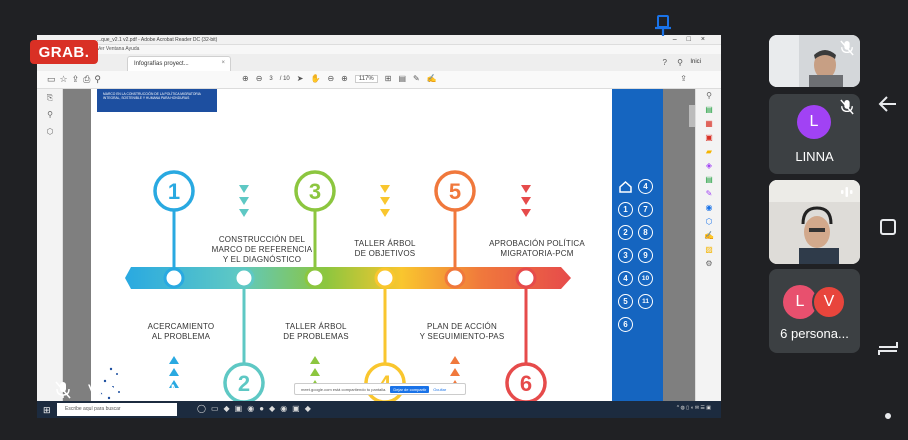  Describe the element at coordinates (379, 62) in the screenshot. I see `tab-strip: Infografías proyect... × ? ⚲ Inici` at that location.